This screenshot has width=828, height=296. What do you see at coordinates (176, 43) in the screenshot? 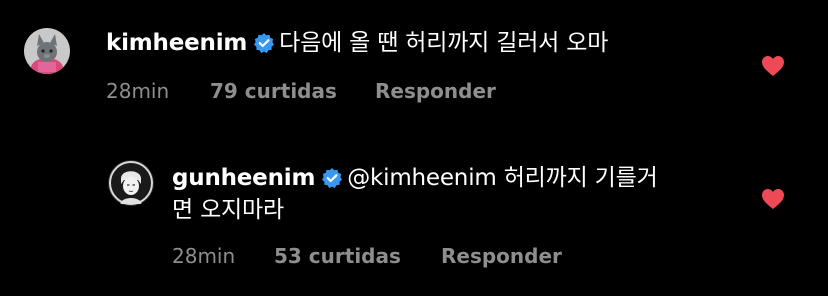
I see `username-kimheenim: kimheenim` at bounding box center [176, 43].